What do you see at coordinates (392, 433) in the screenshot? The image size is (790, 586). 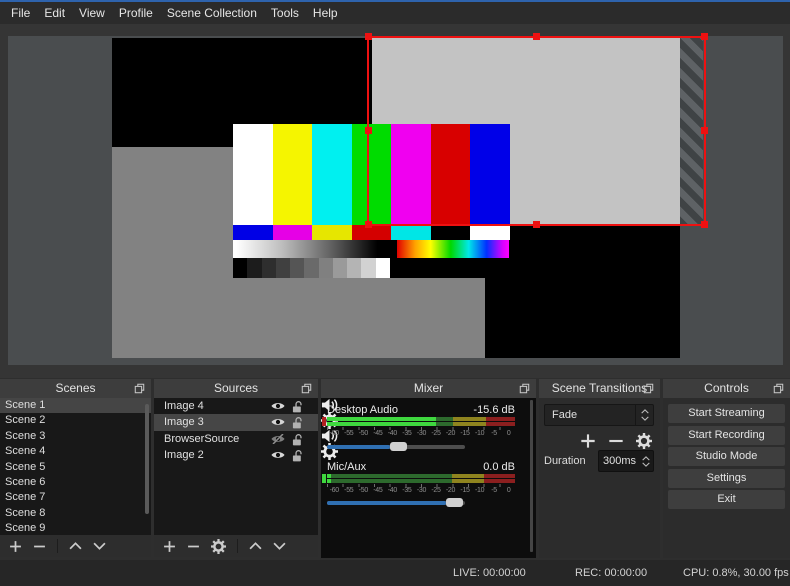 I see `db-tick-label: -40` at bounding box center [392, 433].